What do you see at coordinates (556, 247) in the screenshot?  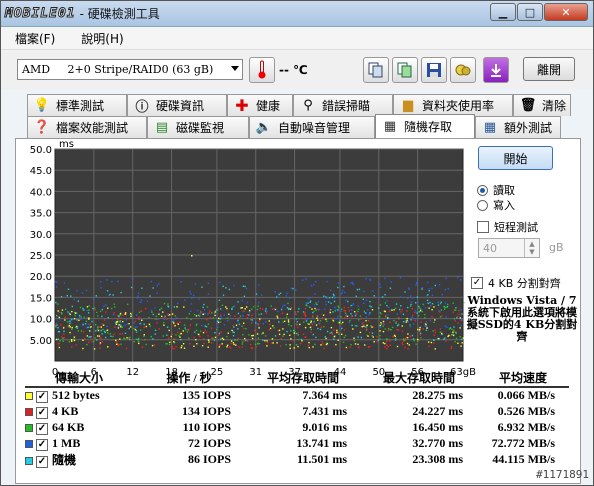 I see `size-unit: gB` at bounding box center [556, 247].